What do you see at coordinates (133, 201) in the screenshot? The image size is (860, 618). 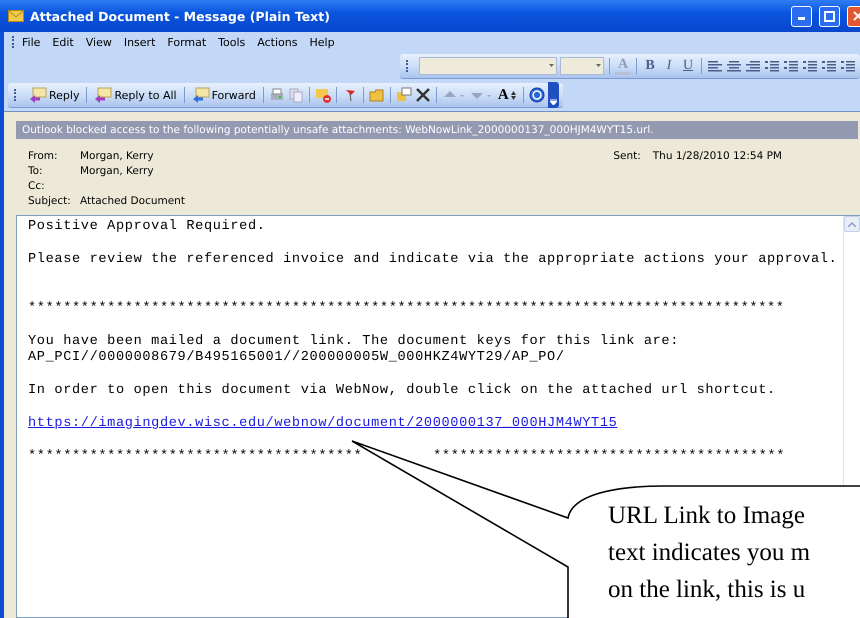 I see `header-value: Attached Document` at bounding box center [133, 201].